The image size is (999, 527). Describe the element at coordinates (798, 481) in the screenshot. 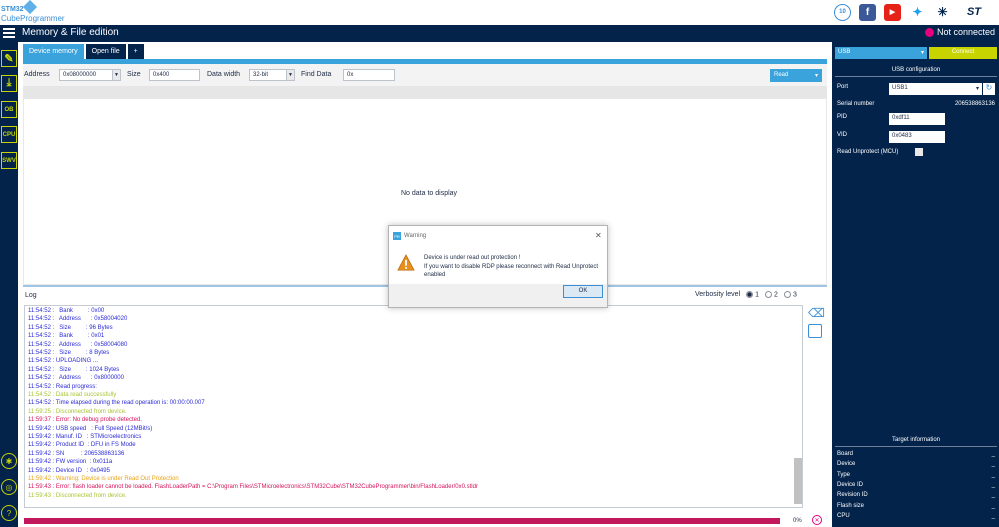

I see `log-scrollbar` at that location.